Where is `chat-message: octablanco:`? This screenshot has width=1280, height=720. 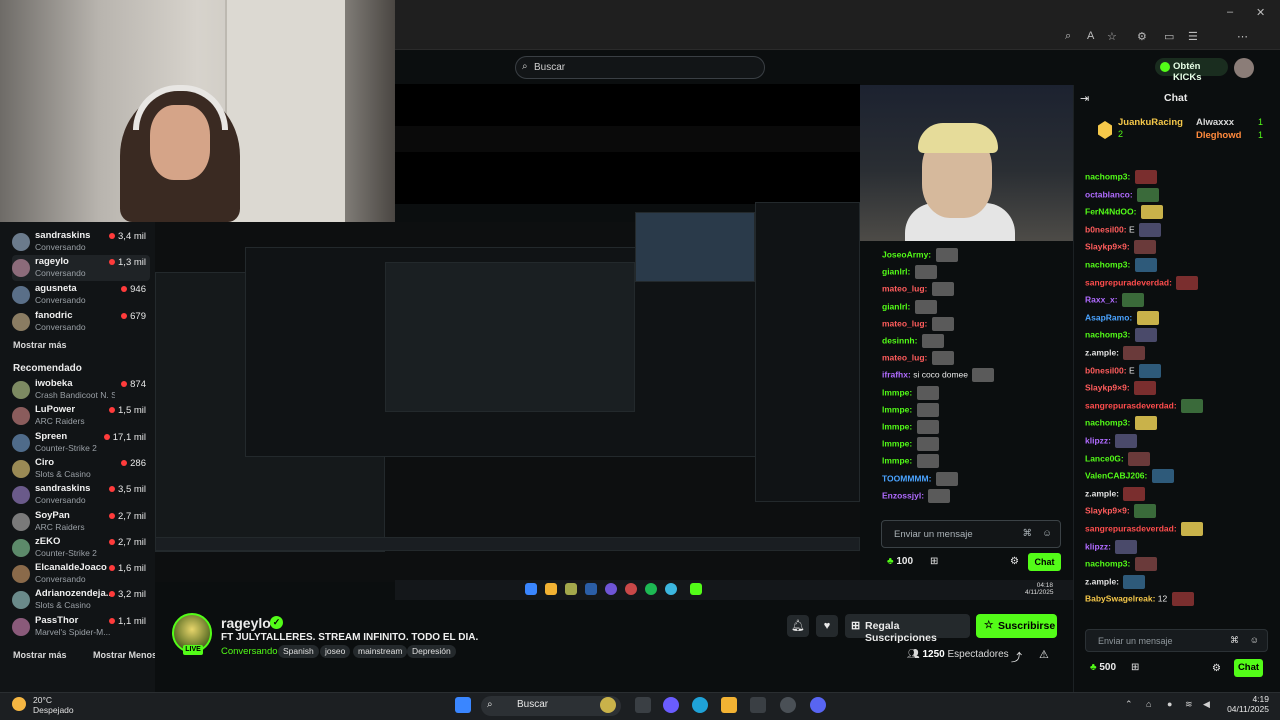
chat-message: octablanco: is located at coordinates (1122, 194).